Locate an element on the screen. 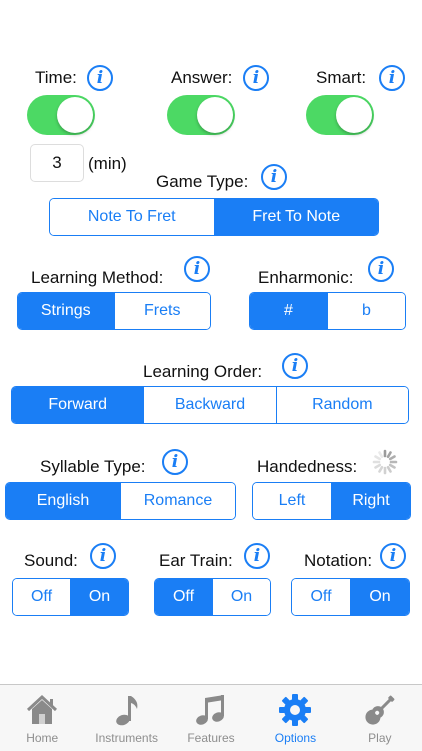 This screenshot has width=422, height=751. time-info-icon: i is located at coordinates (100, 78).